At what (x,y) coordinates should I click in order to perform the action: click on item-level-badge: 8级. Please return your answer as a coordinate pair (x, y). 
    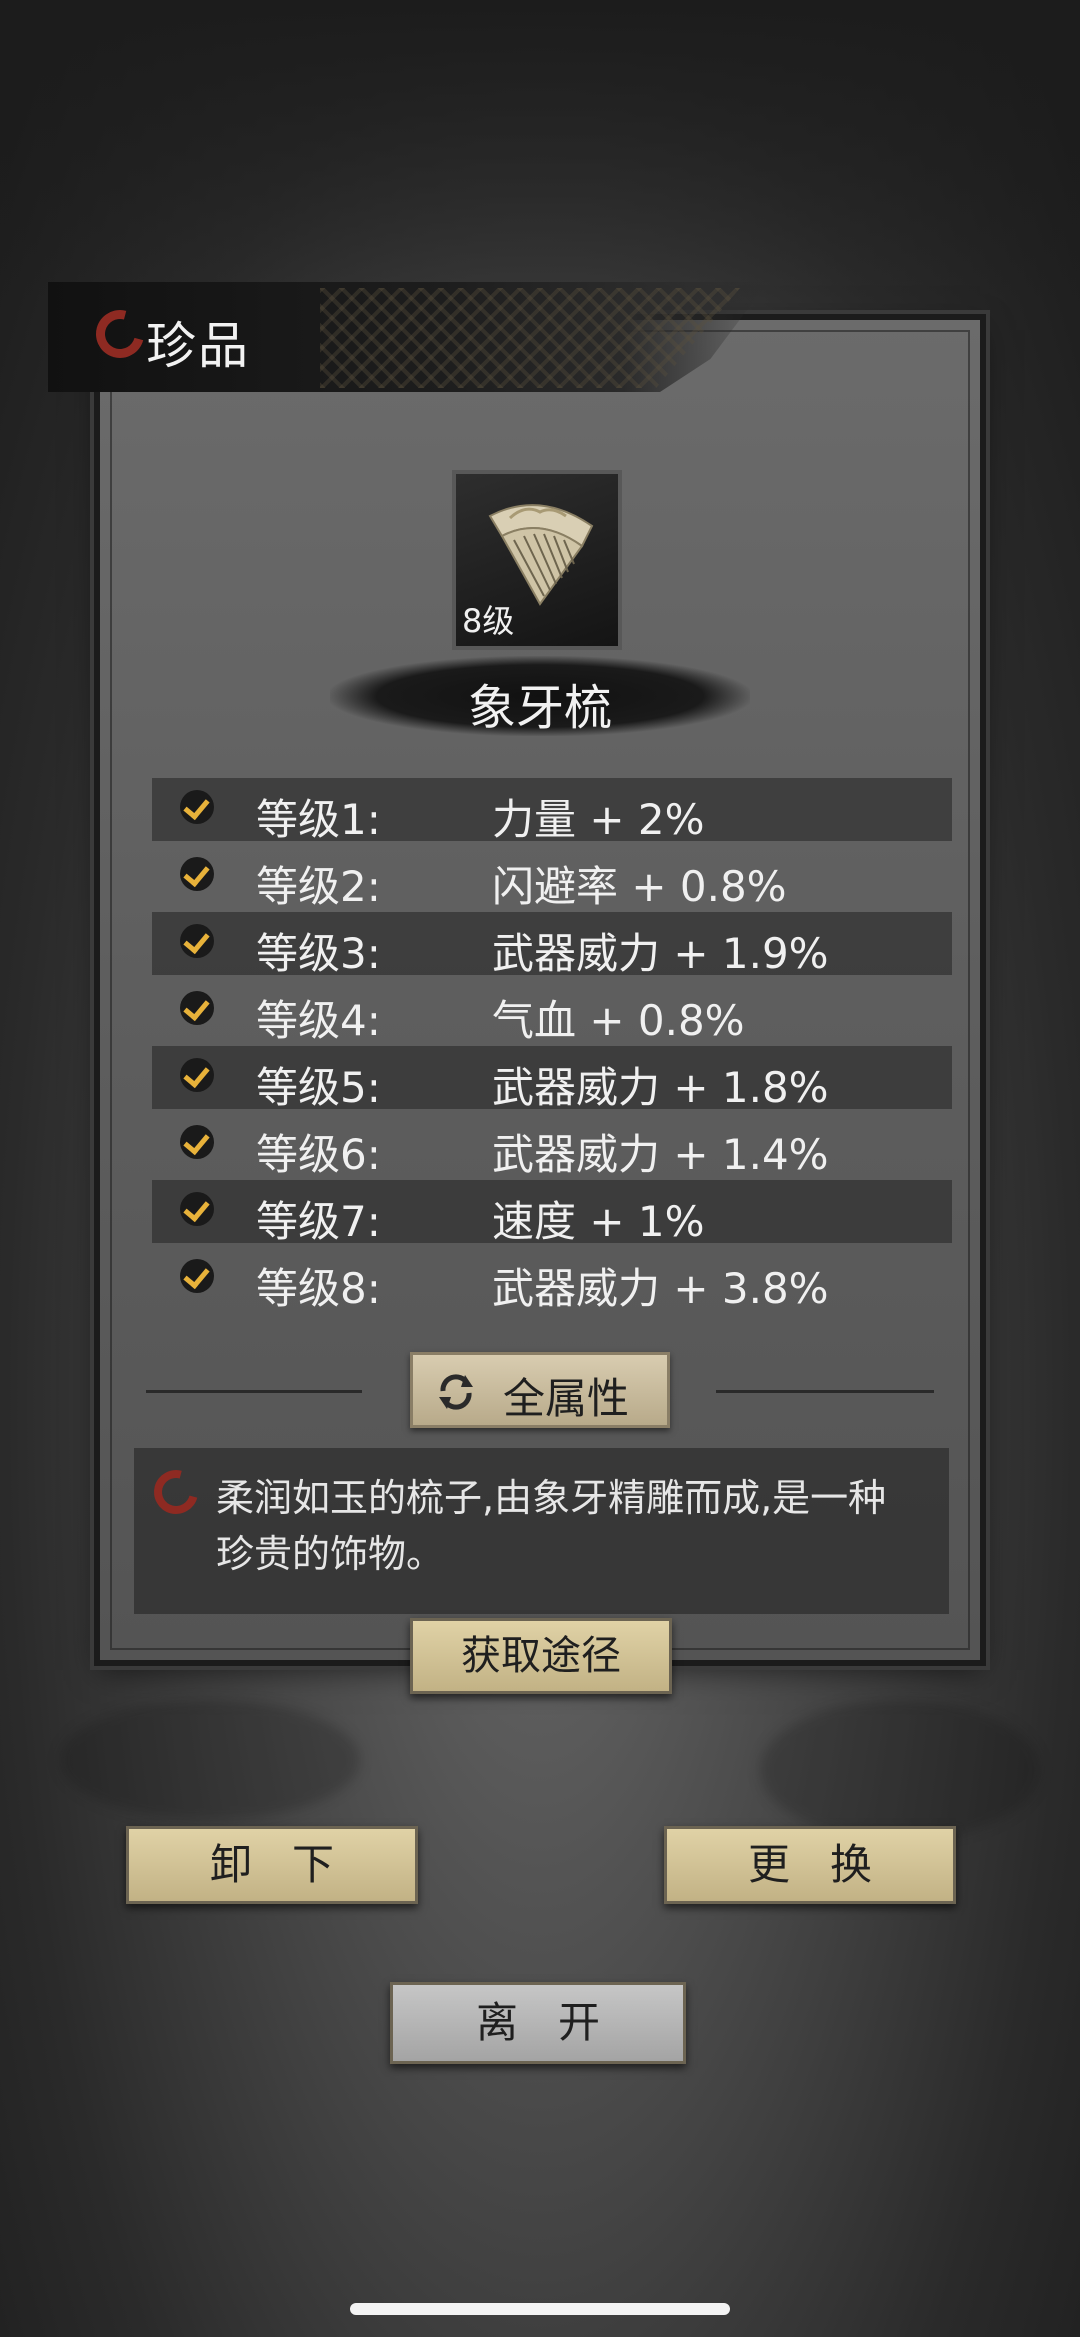
    Looking at the image, I should click on (488, 621).